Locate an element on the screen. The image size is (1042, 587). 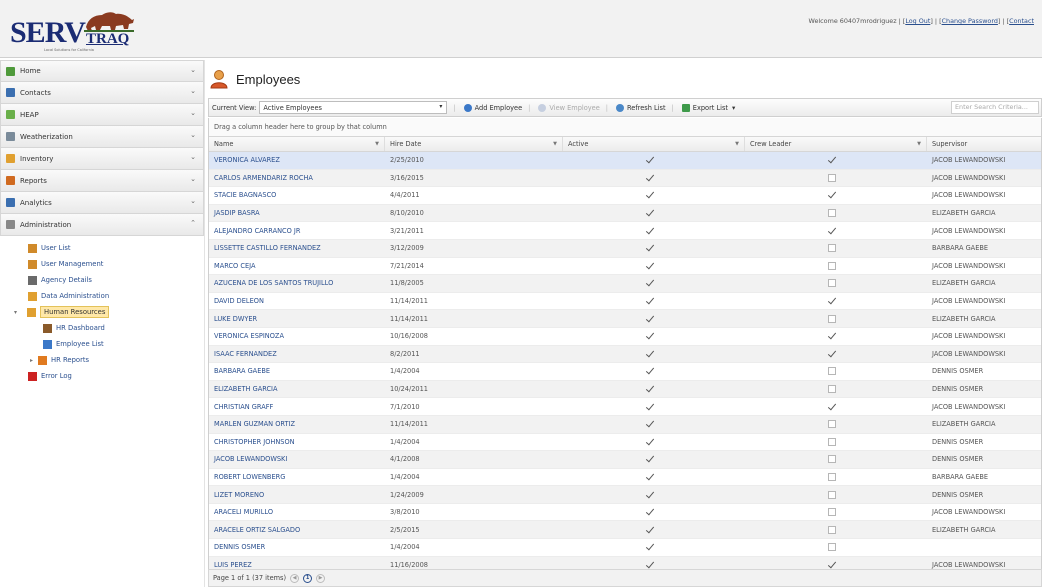
sidebar-subitem-agency-details: Agency Details is located at coordinates (102, 280).